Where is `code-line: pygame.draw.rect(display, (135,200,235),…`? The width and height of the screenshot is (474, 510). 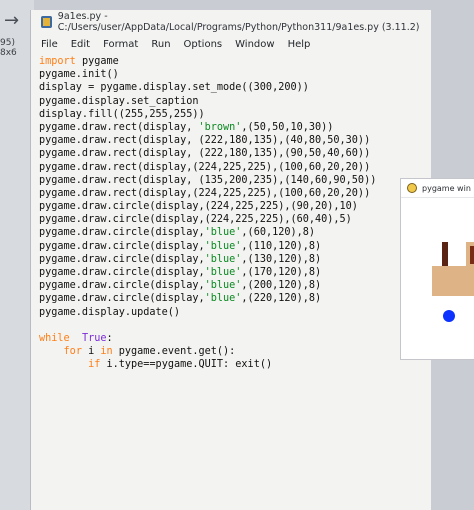 code-line: pygame.draw.rect(display, (135,200,235),… is located at coordinates (208, 180).